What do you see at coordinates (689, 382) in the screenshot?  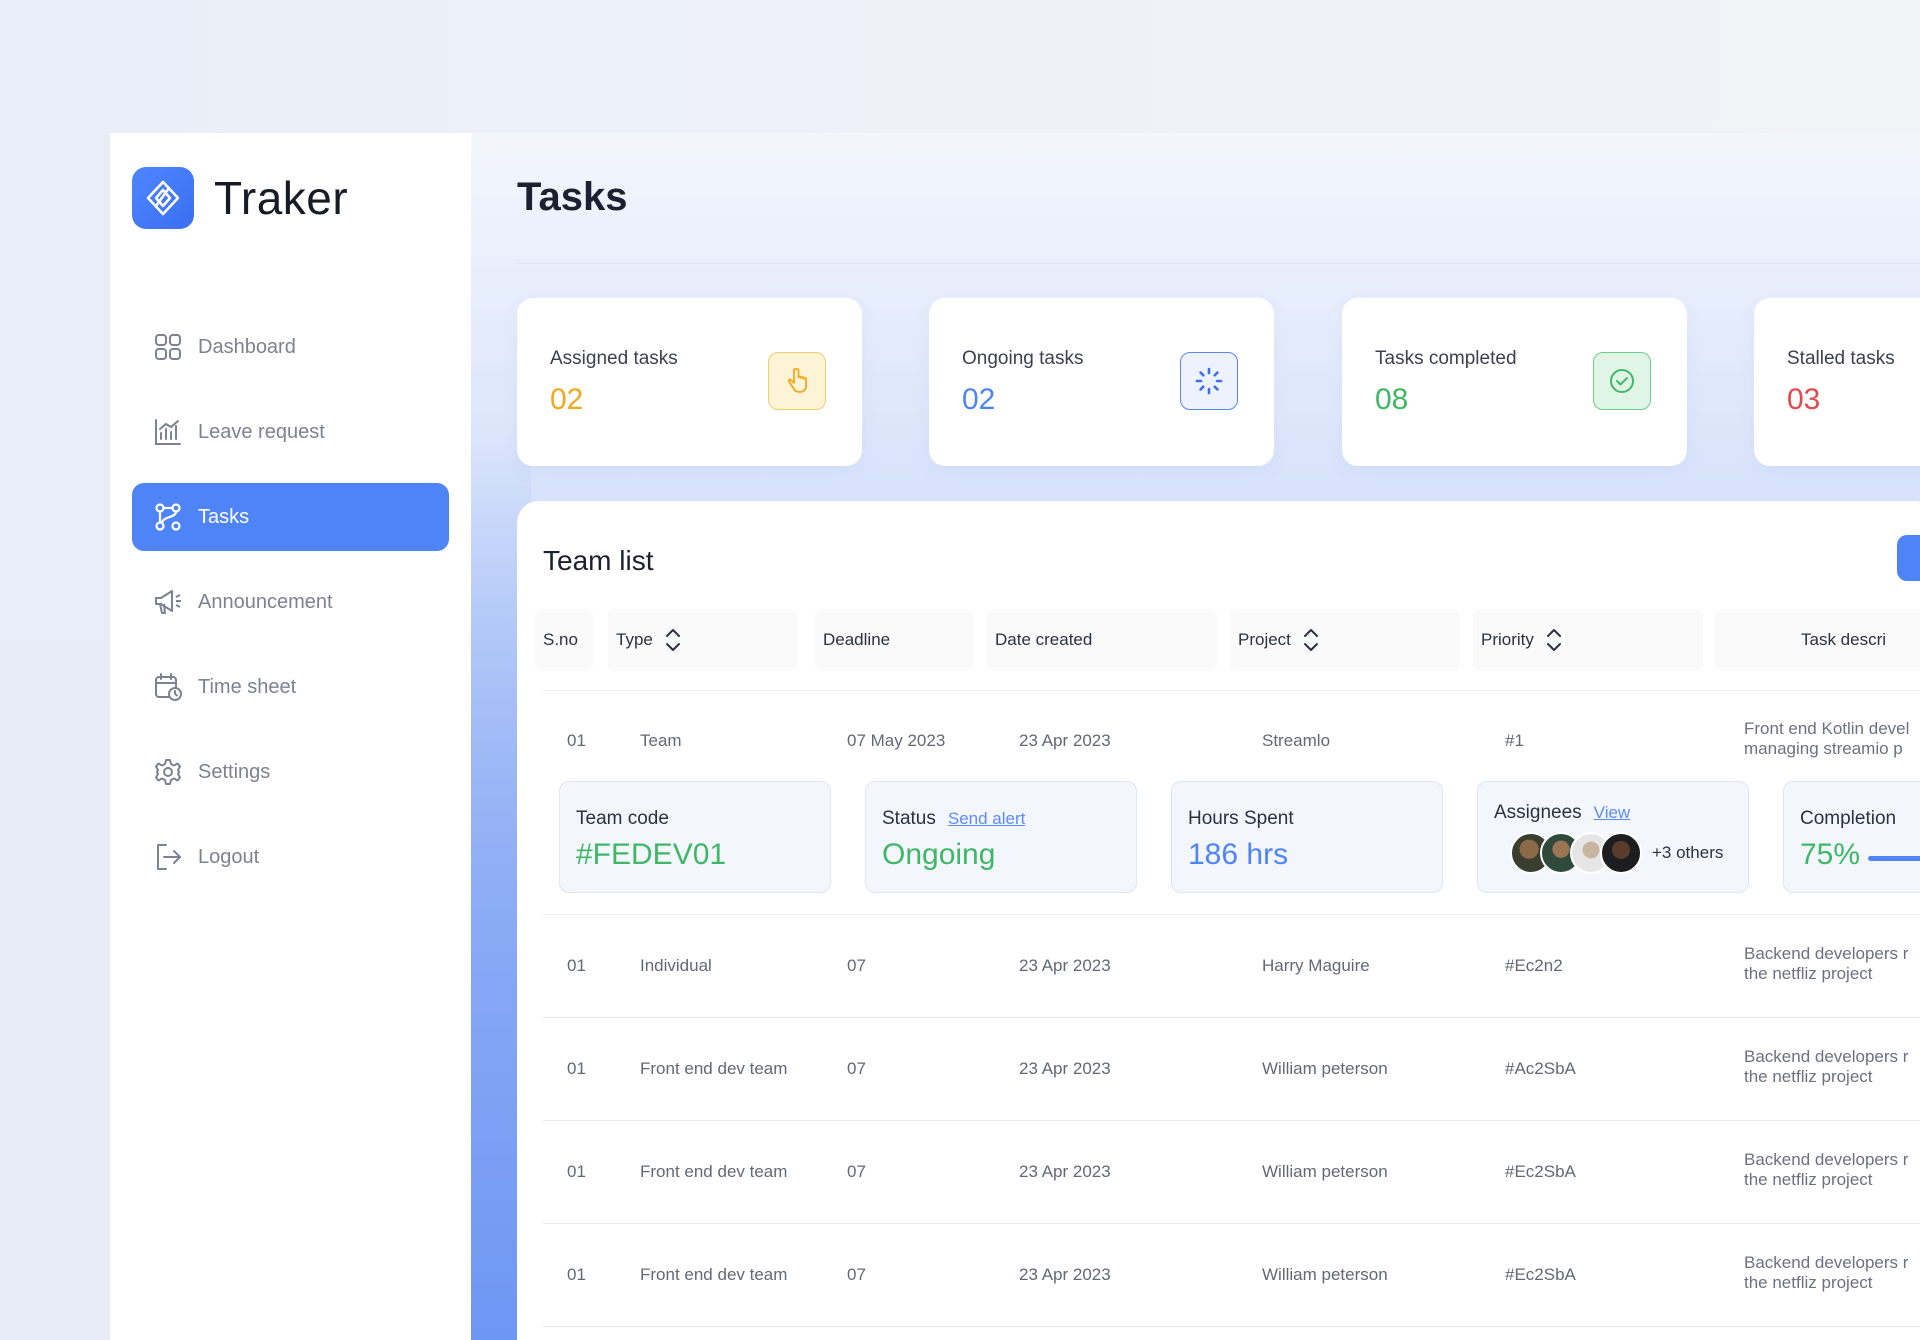 I see `stat-card-assigned: Assigned tasks 02` at bounding box center [689, 382].